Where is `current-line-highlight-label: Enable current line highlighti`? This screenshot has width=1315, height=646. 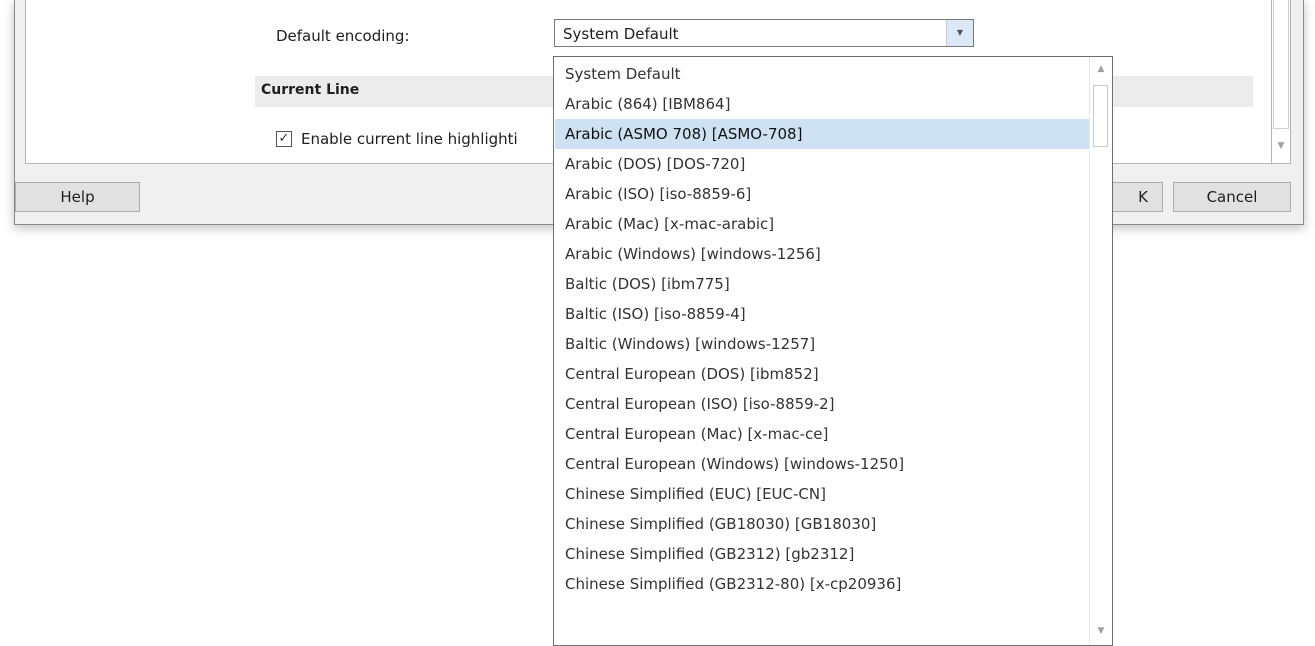 current-line-highlight-label: Enable current line highlighti is located at coordinates (409, 139).